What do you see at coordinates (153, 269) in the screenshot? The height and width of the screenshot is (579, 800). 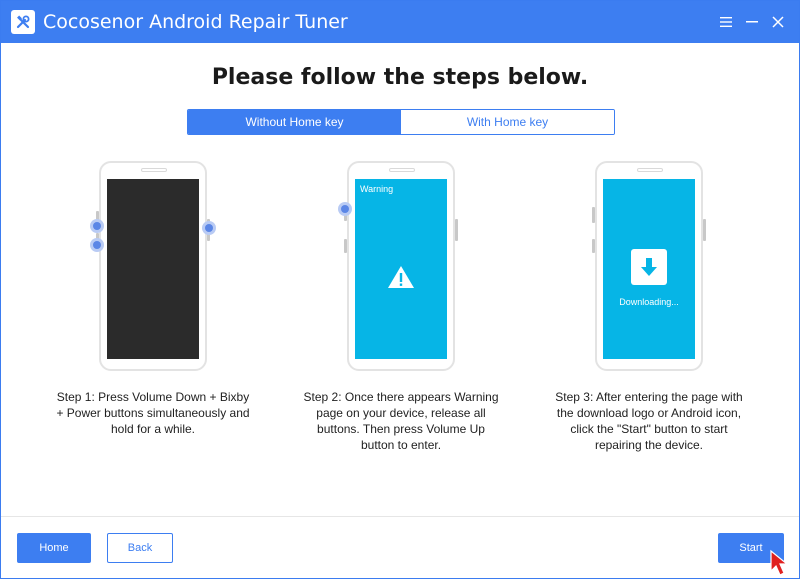 I see `phone-screen-dark` at bounding box center [153, 269].